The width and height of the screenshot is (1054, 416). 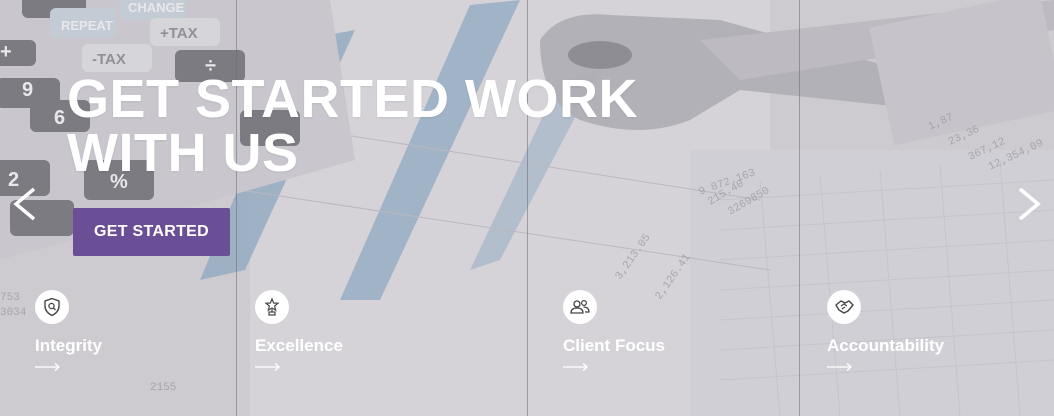 I want to click on handshake-icon, so click(x=844, y=307).